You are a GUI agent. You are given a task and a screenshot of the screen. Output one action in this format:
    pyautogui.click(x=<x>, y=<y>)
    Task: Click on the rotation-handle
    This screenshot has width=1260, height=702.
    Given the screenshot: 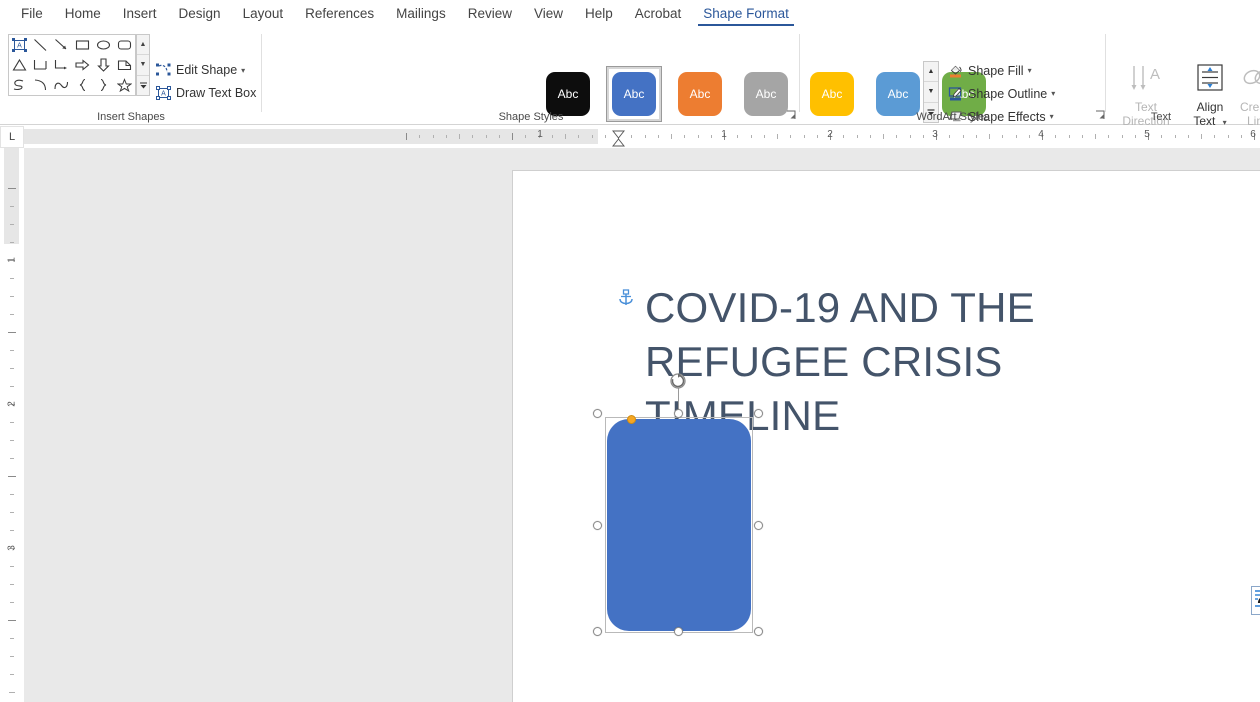 What is the action you would take?
    pyautogui.click(x=678, y=383)
    